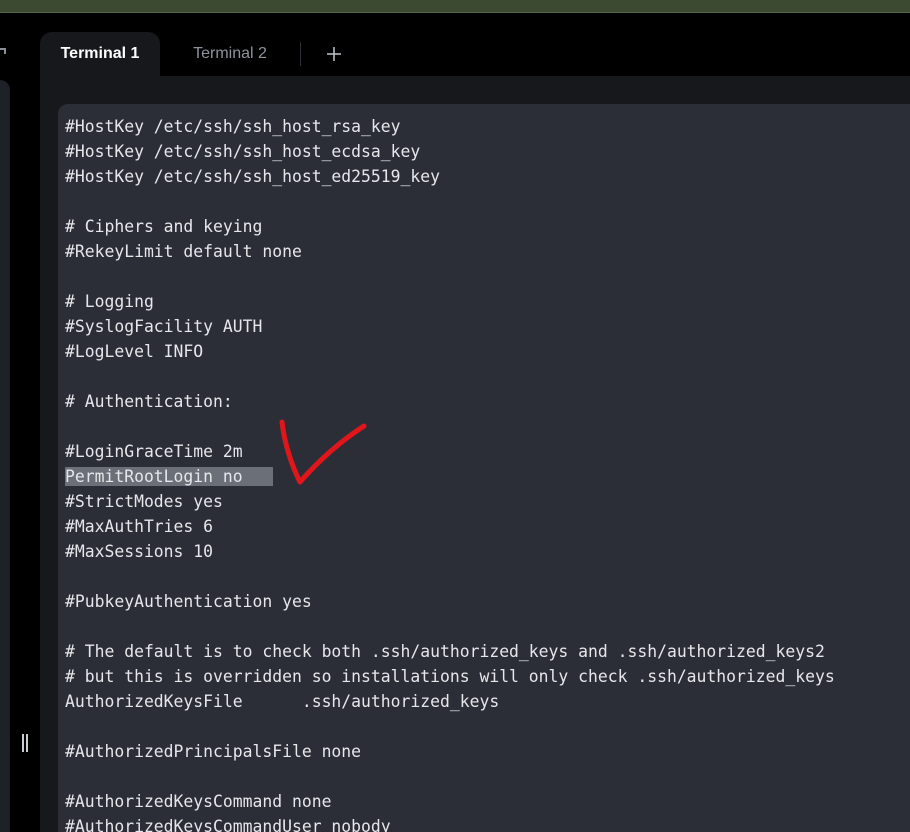 The height and width of the screenshot is (832, 910). Describe the element at coordinates (450, 451) in the screenshot. I see `terminal-line: #LoginGraceTime 2m` at that location.